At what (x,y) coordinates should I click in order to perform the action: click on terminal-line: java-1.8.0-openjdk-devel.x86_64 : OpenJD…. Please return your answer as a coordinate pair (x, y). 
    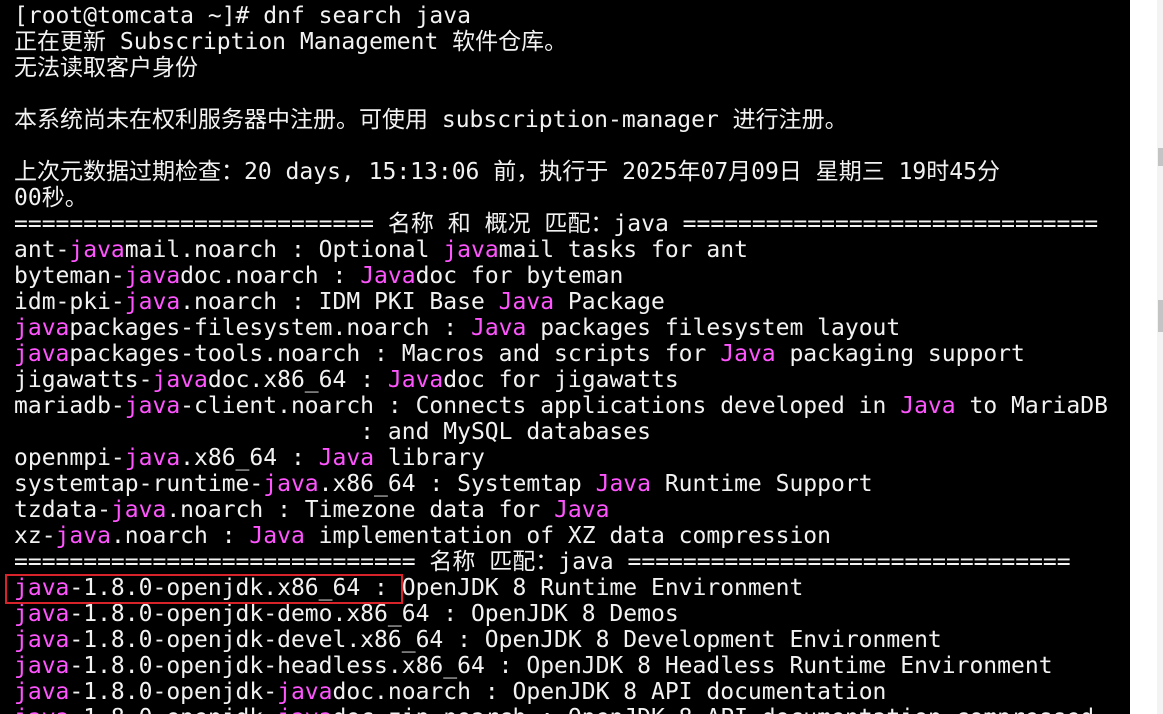
    Looking at the image, I should click on (561, 640).